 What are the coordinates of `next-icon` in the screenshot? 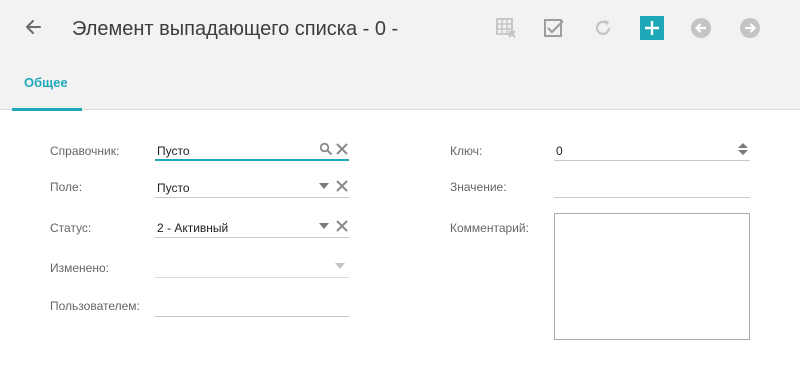 It's located at (750, 28).